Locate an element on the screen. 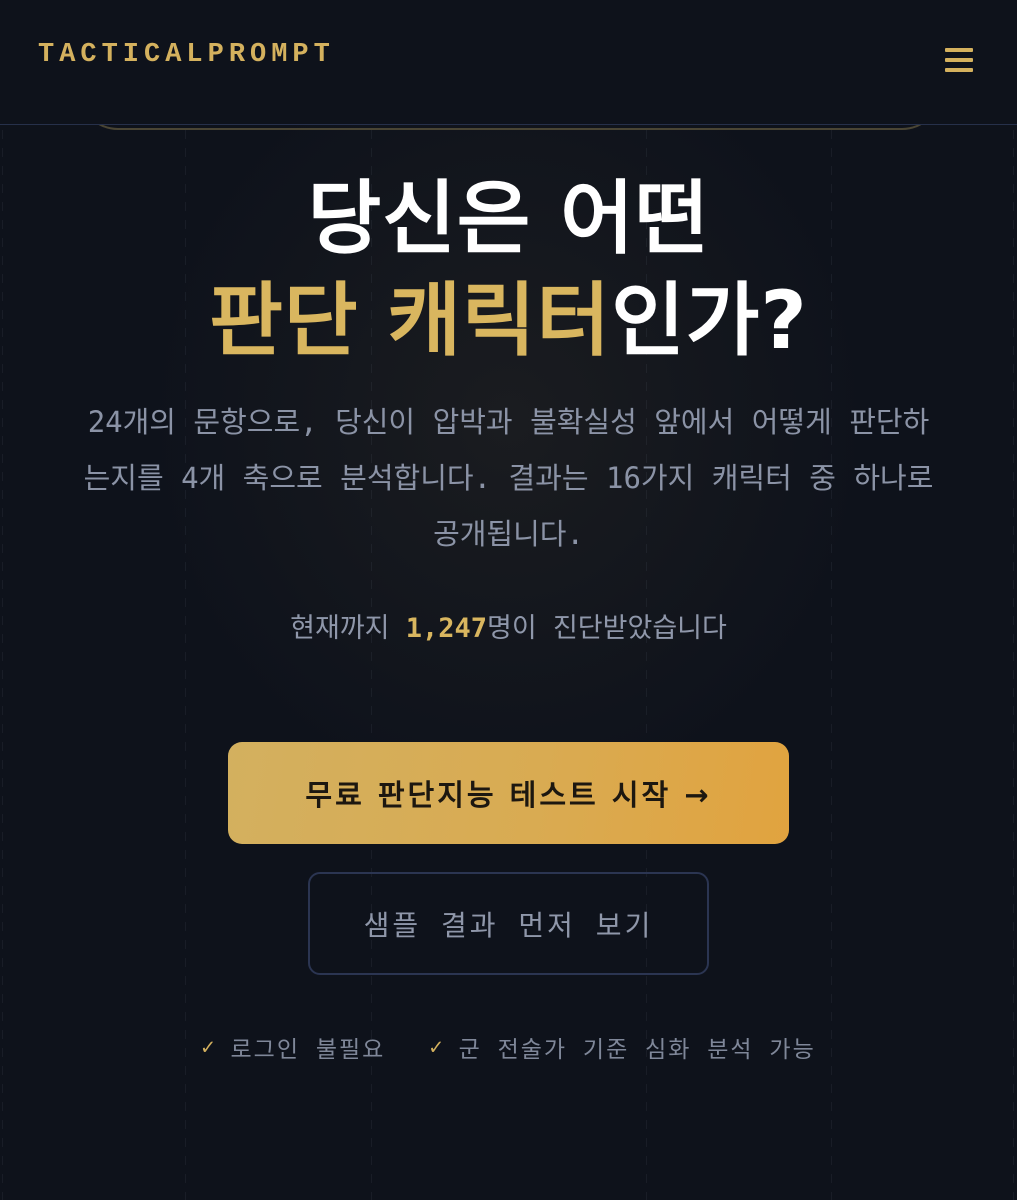 The image size is (1017, 1200). hero-title-highlight: 판단 캐릭터 is located at coordinates (410, 320).